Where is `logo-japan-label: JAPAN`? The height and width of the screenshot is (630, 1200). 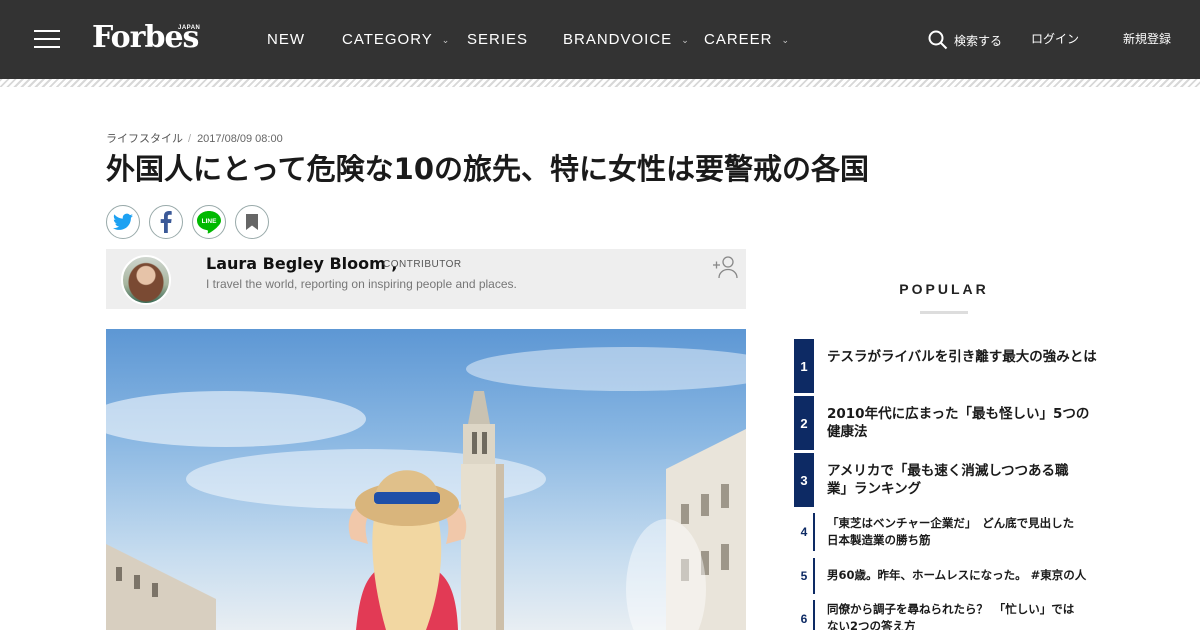
logo-japan-label: JAPAN is located at coordinates (189, 28).